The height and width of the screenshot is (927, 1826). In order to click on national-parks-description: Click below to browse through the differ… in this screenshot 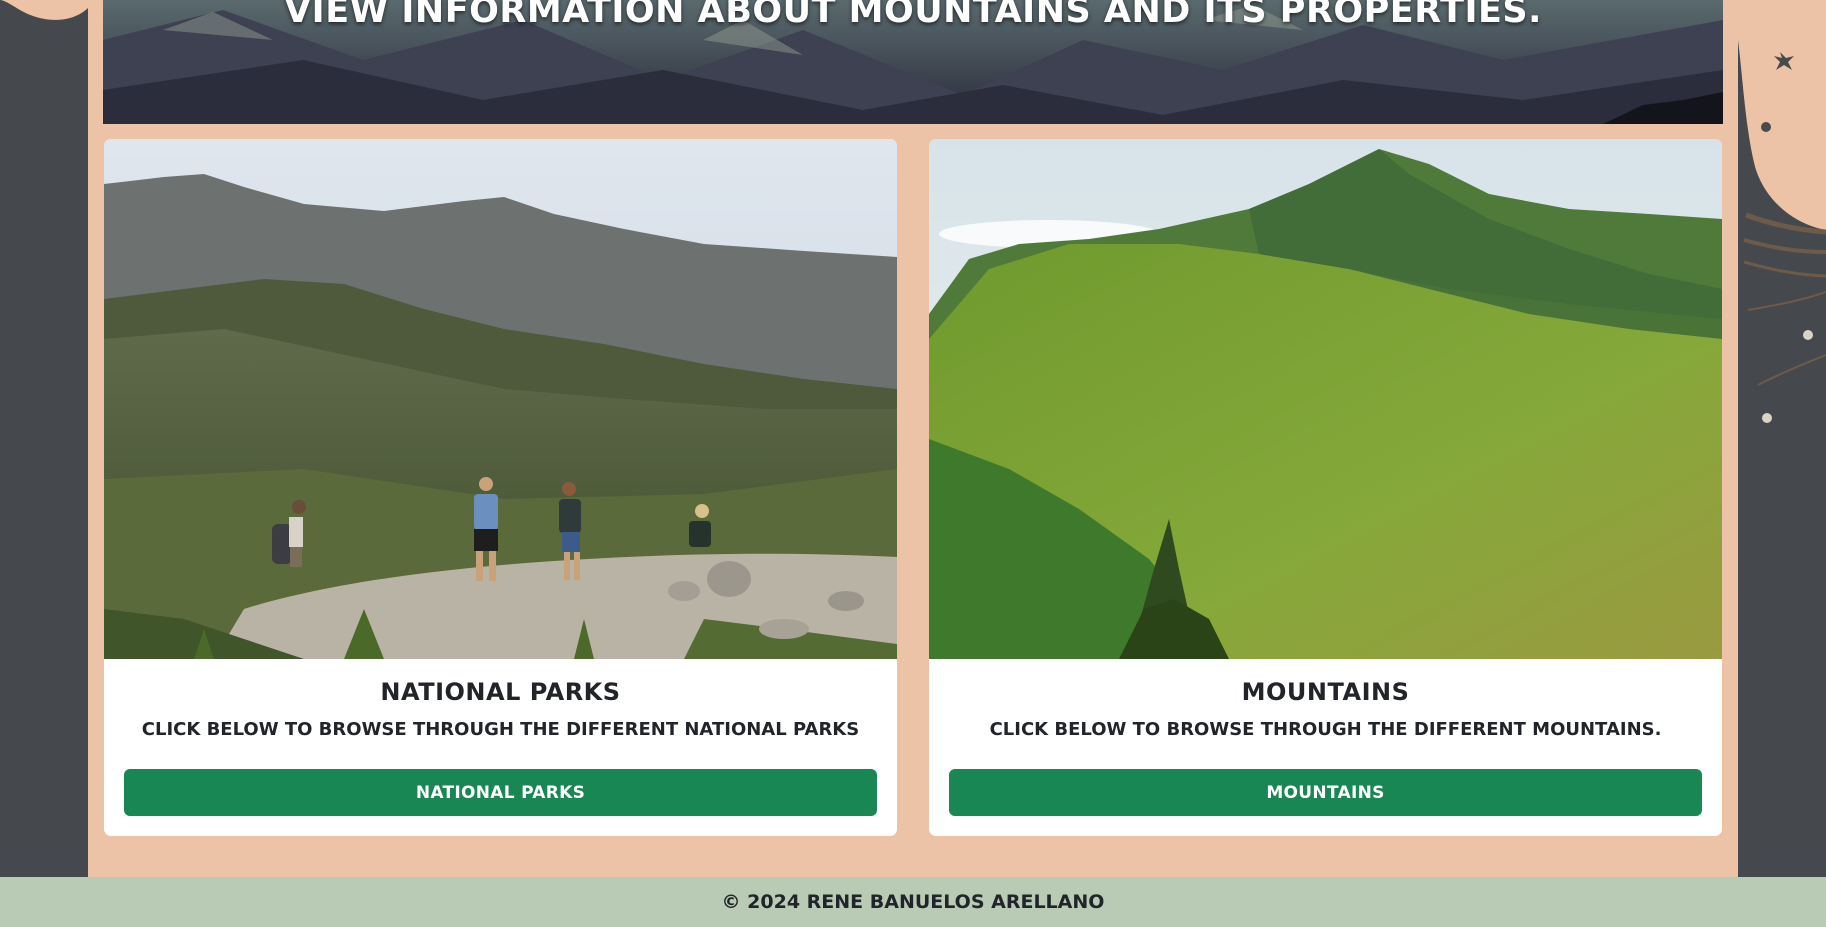, I will do `click(500, 729)`.